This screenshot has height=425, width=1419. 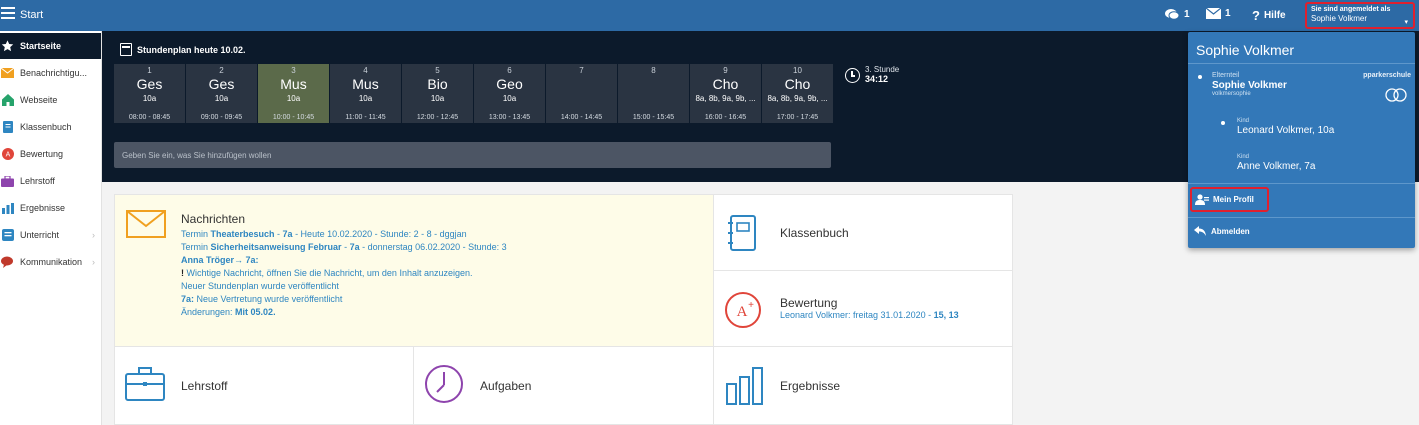 What do you see at coordinates (563, 385) in the screenshot?
I see `tile-aufgaben: Aufgaben` at bounding box center [563, 385].